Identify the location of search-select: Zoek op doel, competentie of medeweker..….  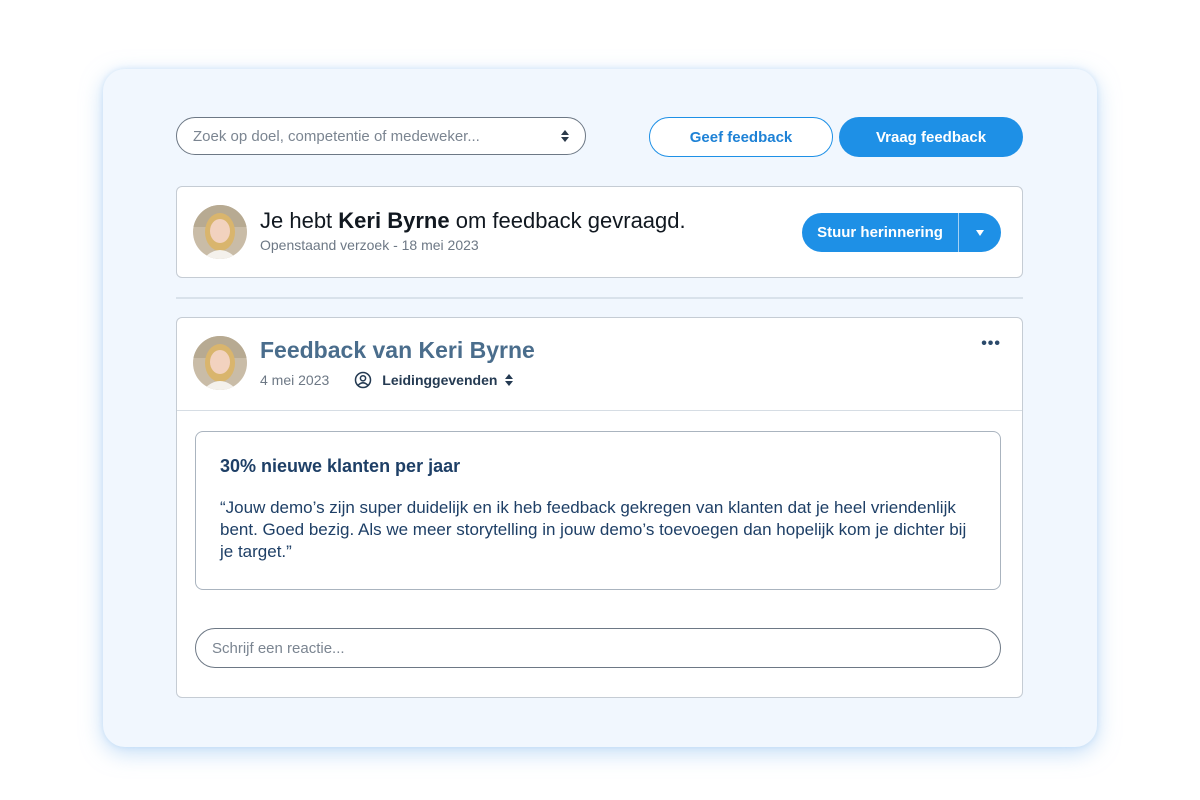
(381, 136).